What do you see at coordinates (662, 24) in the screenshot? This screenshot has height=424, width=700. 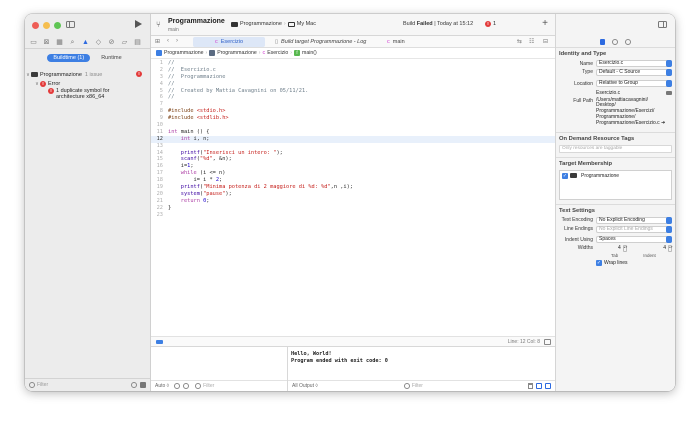 I see `inspector-toggle-icon` at bounding box center [662, 24].